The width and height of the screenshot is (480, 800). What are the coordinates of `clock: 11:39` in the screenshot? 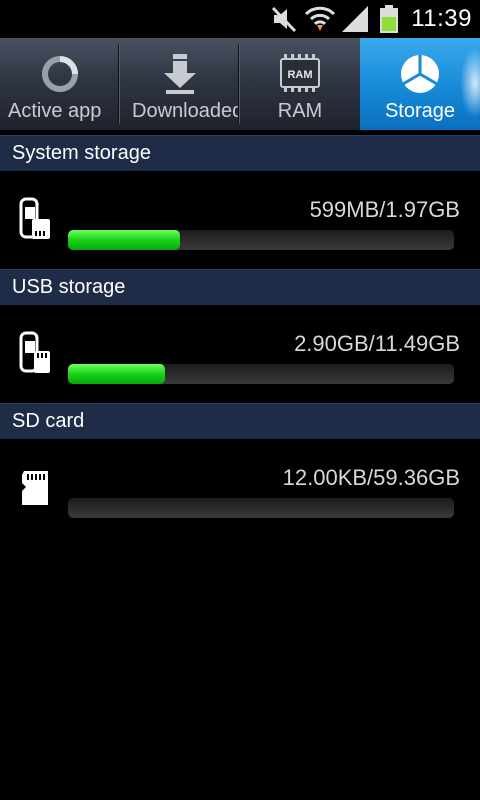 It's located at (441, 18).